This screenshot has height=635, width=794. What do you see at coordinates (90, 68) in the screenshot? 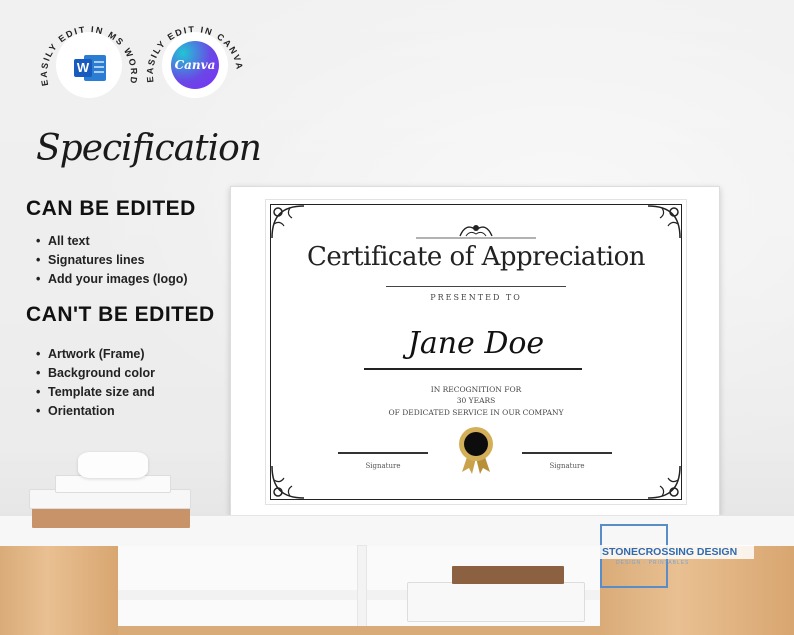
I see `microsoft-word-icon: W` at bounding box center [90, 68].